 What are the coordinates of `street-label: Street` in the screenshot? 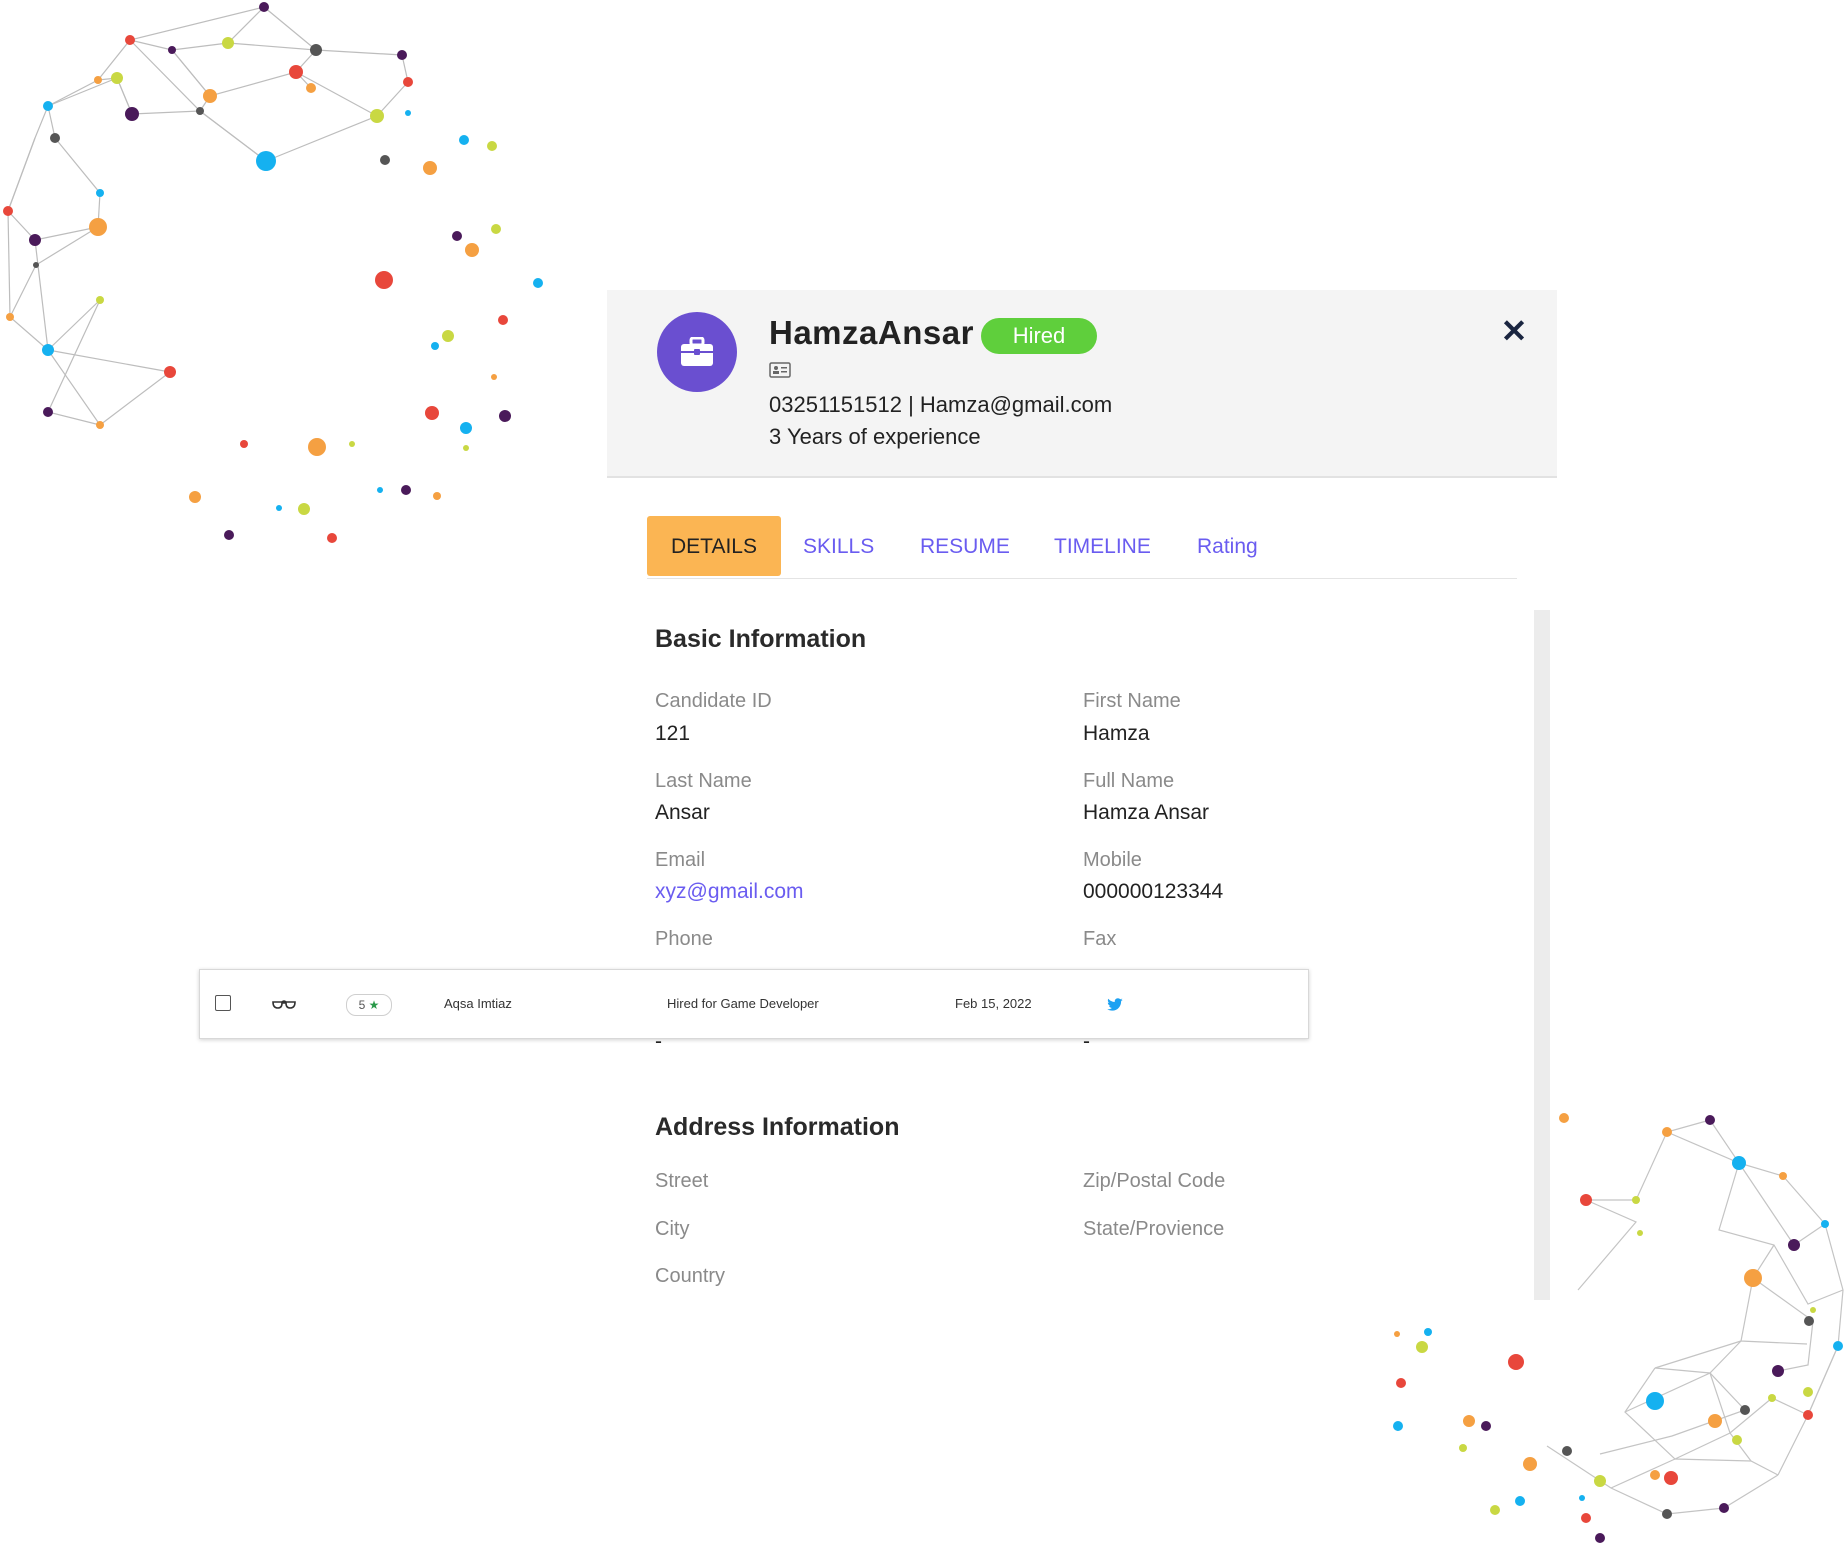 It's located at (682, 1181).